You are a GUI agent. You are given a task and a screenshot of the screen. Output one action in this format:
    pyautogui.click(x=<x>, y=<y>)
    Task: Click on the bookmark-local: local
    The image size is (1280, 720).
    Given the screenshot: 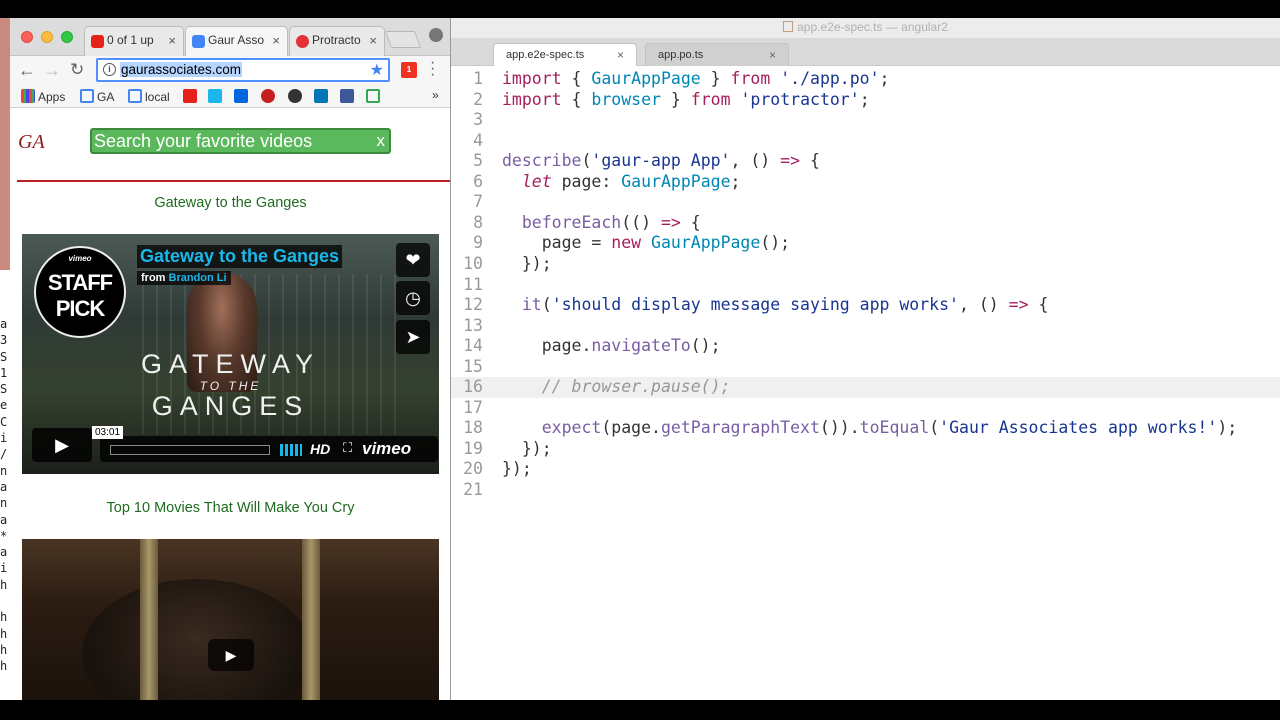 What is the action you would take?
    pyautogui.click(x=149, y=96)
    